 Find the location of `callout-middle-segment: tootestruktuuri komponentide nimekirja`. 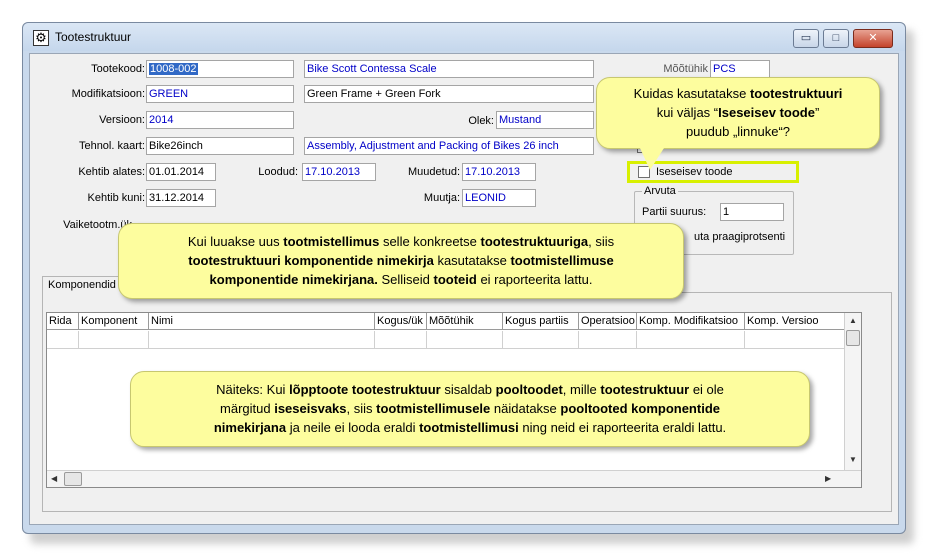

callout-middle-segment: tootestruktuuri komponentide nimekirja is located at coordinates (311, 260).